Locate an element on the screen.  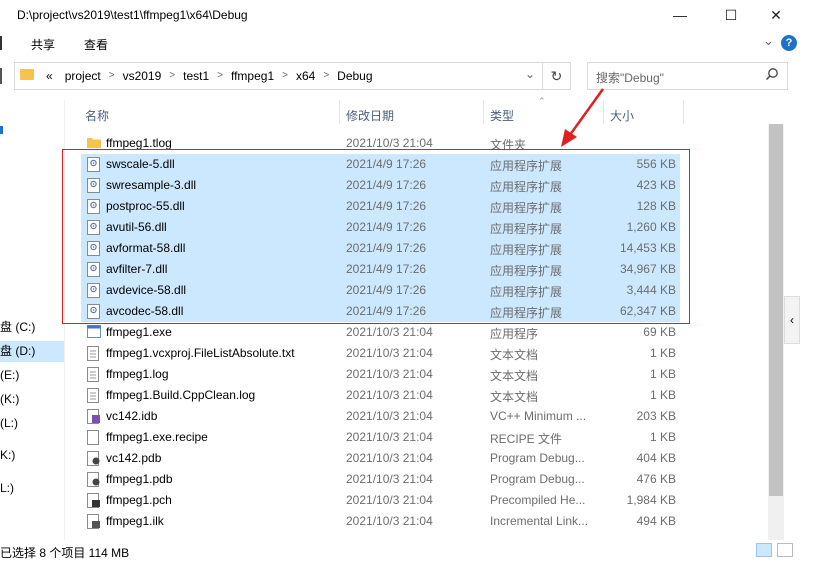
file-name: ffmpeg1.pch is located at coordinates (139, 500).